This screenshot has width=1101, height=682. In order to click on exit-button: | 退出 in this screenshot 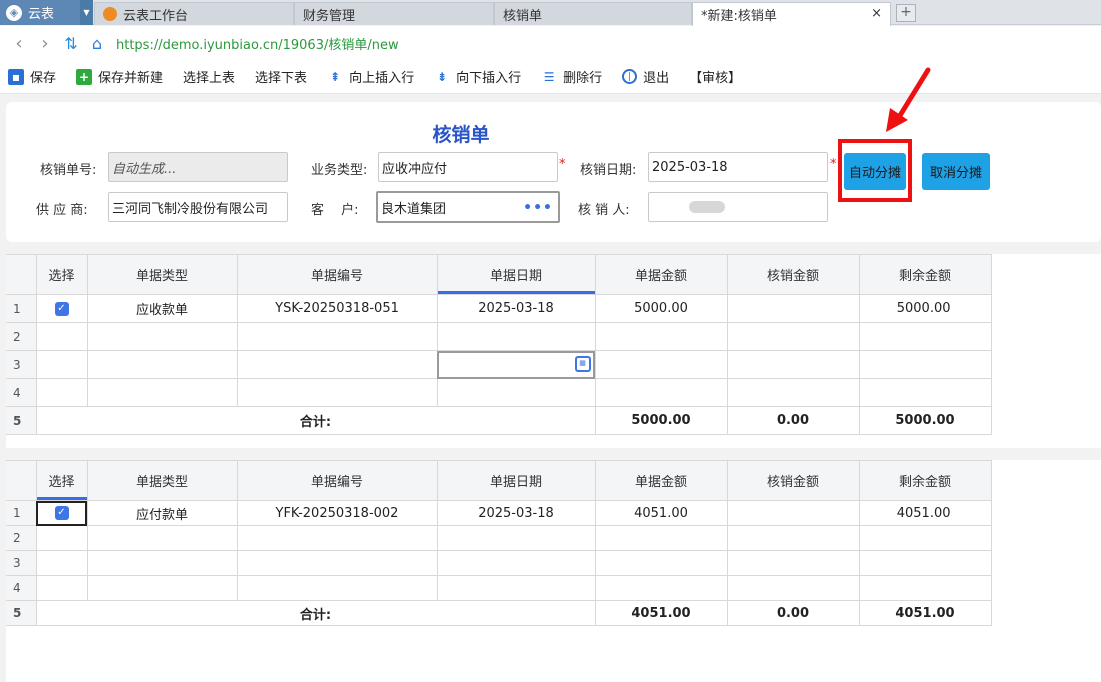, I will do `click(645, 76)`.